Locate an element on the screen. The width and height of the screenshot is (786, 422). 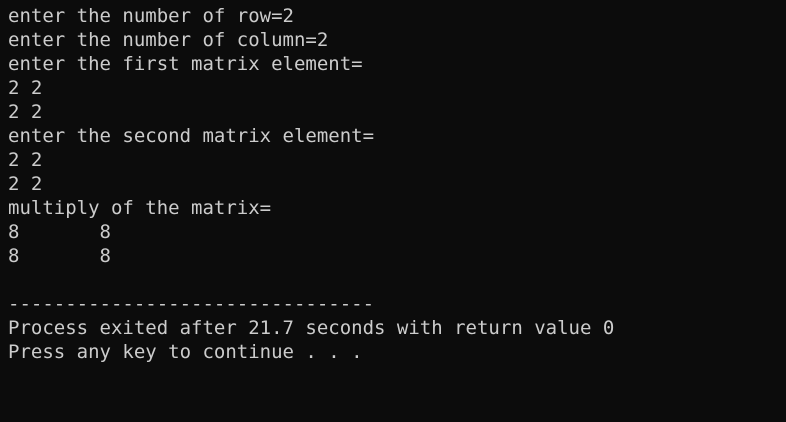
press-any-key-message: Press any key to continue . . . is located at coordinates (185, 352).